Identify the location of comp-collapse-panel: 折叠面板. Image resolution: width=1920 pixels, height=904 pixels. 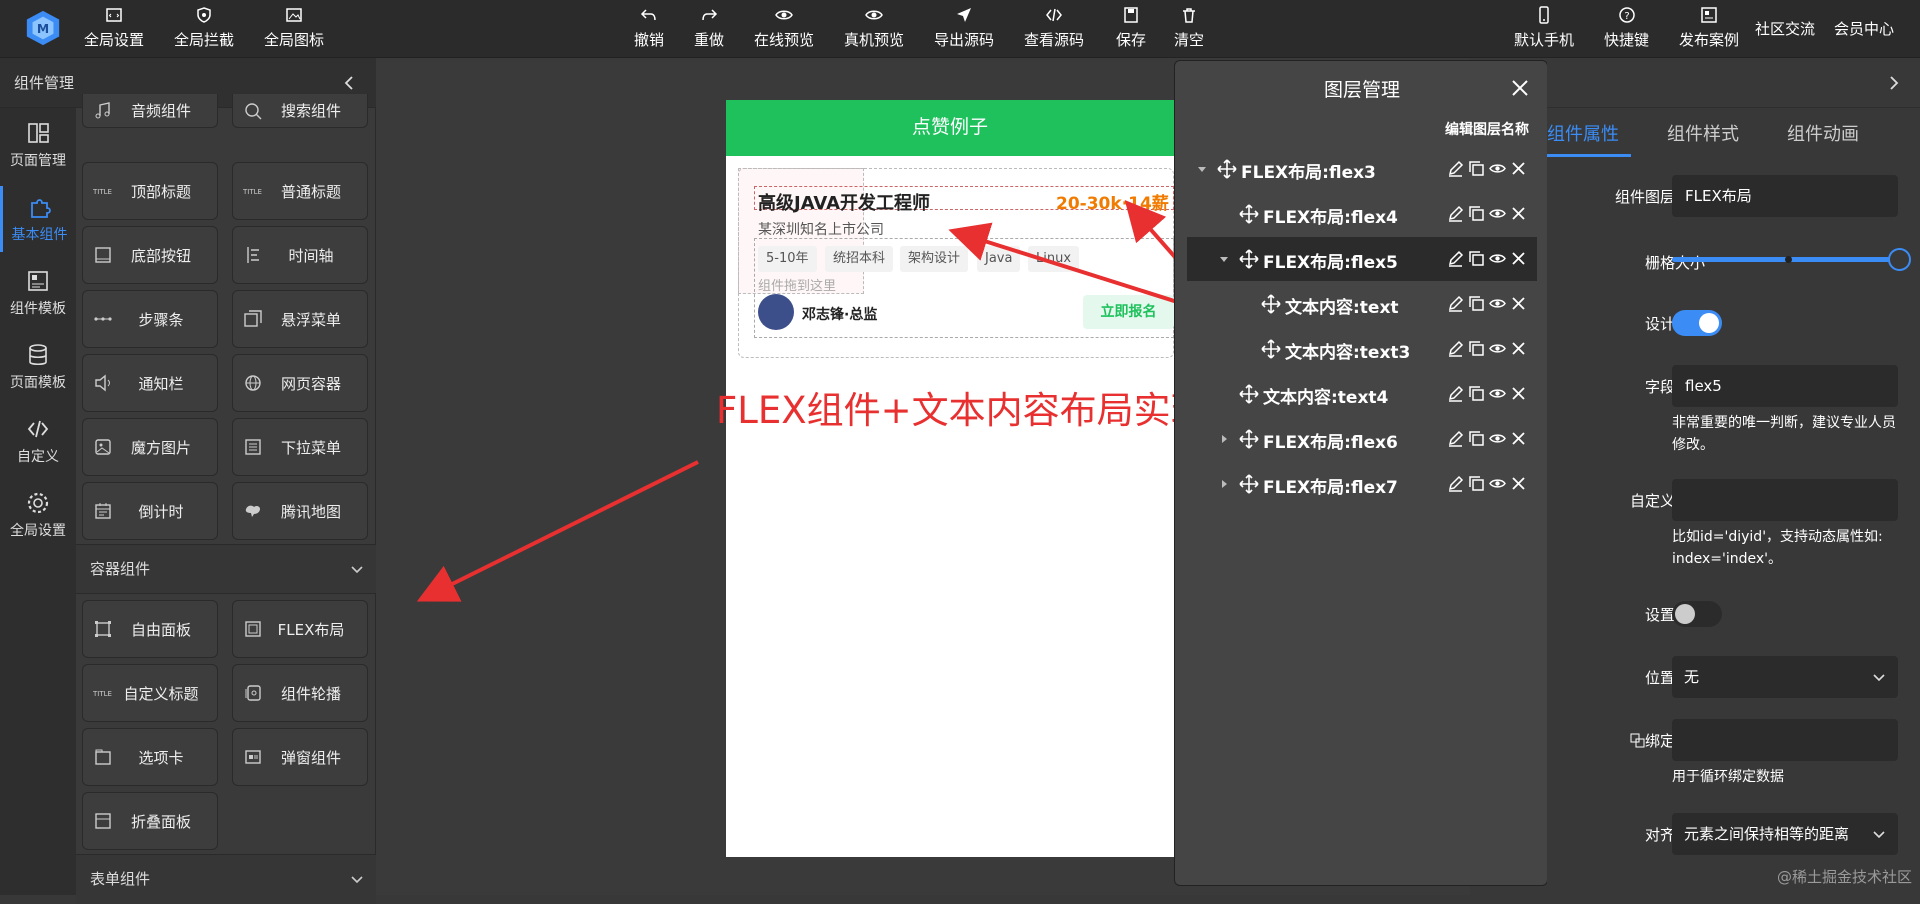
(150, 821).